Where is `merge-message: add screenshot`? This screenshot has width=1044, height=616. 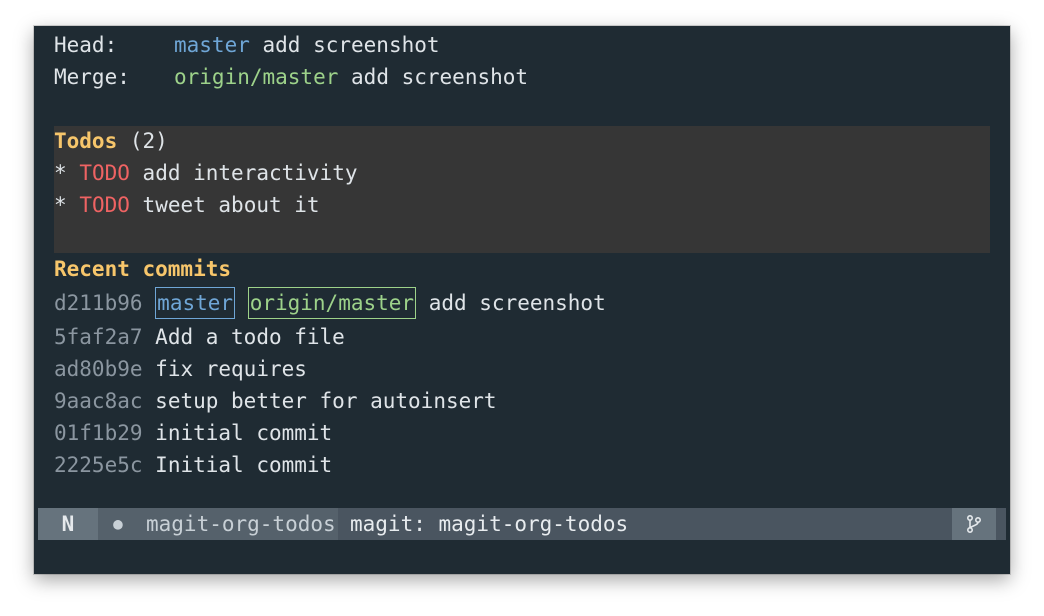
merge-message: add screenshot is located at coordinates (440, 77).